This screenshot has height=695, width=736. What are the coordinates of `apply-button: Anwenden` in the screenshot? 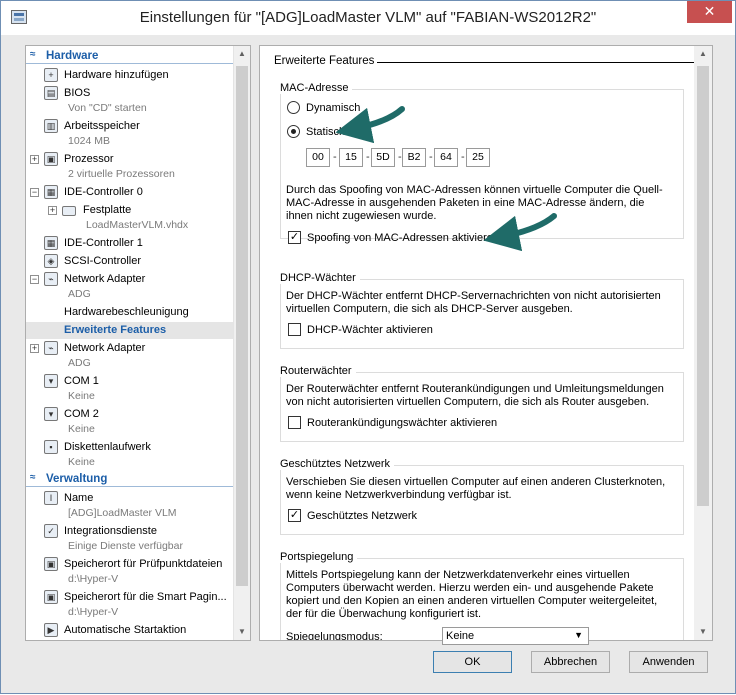 It's located at (668, 662).